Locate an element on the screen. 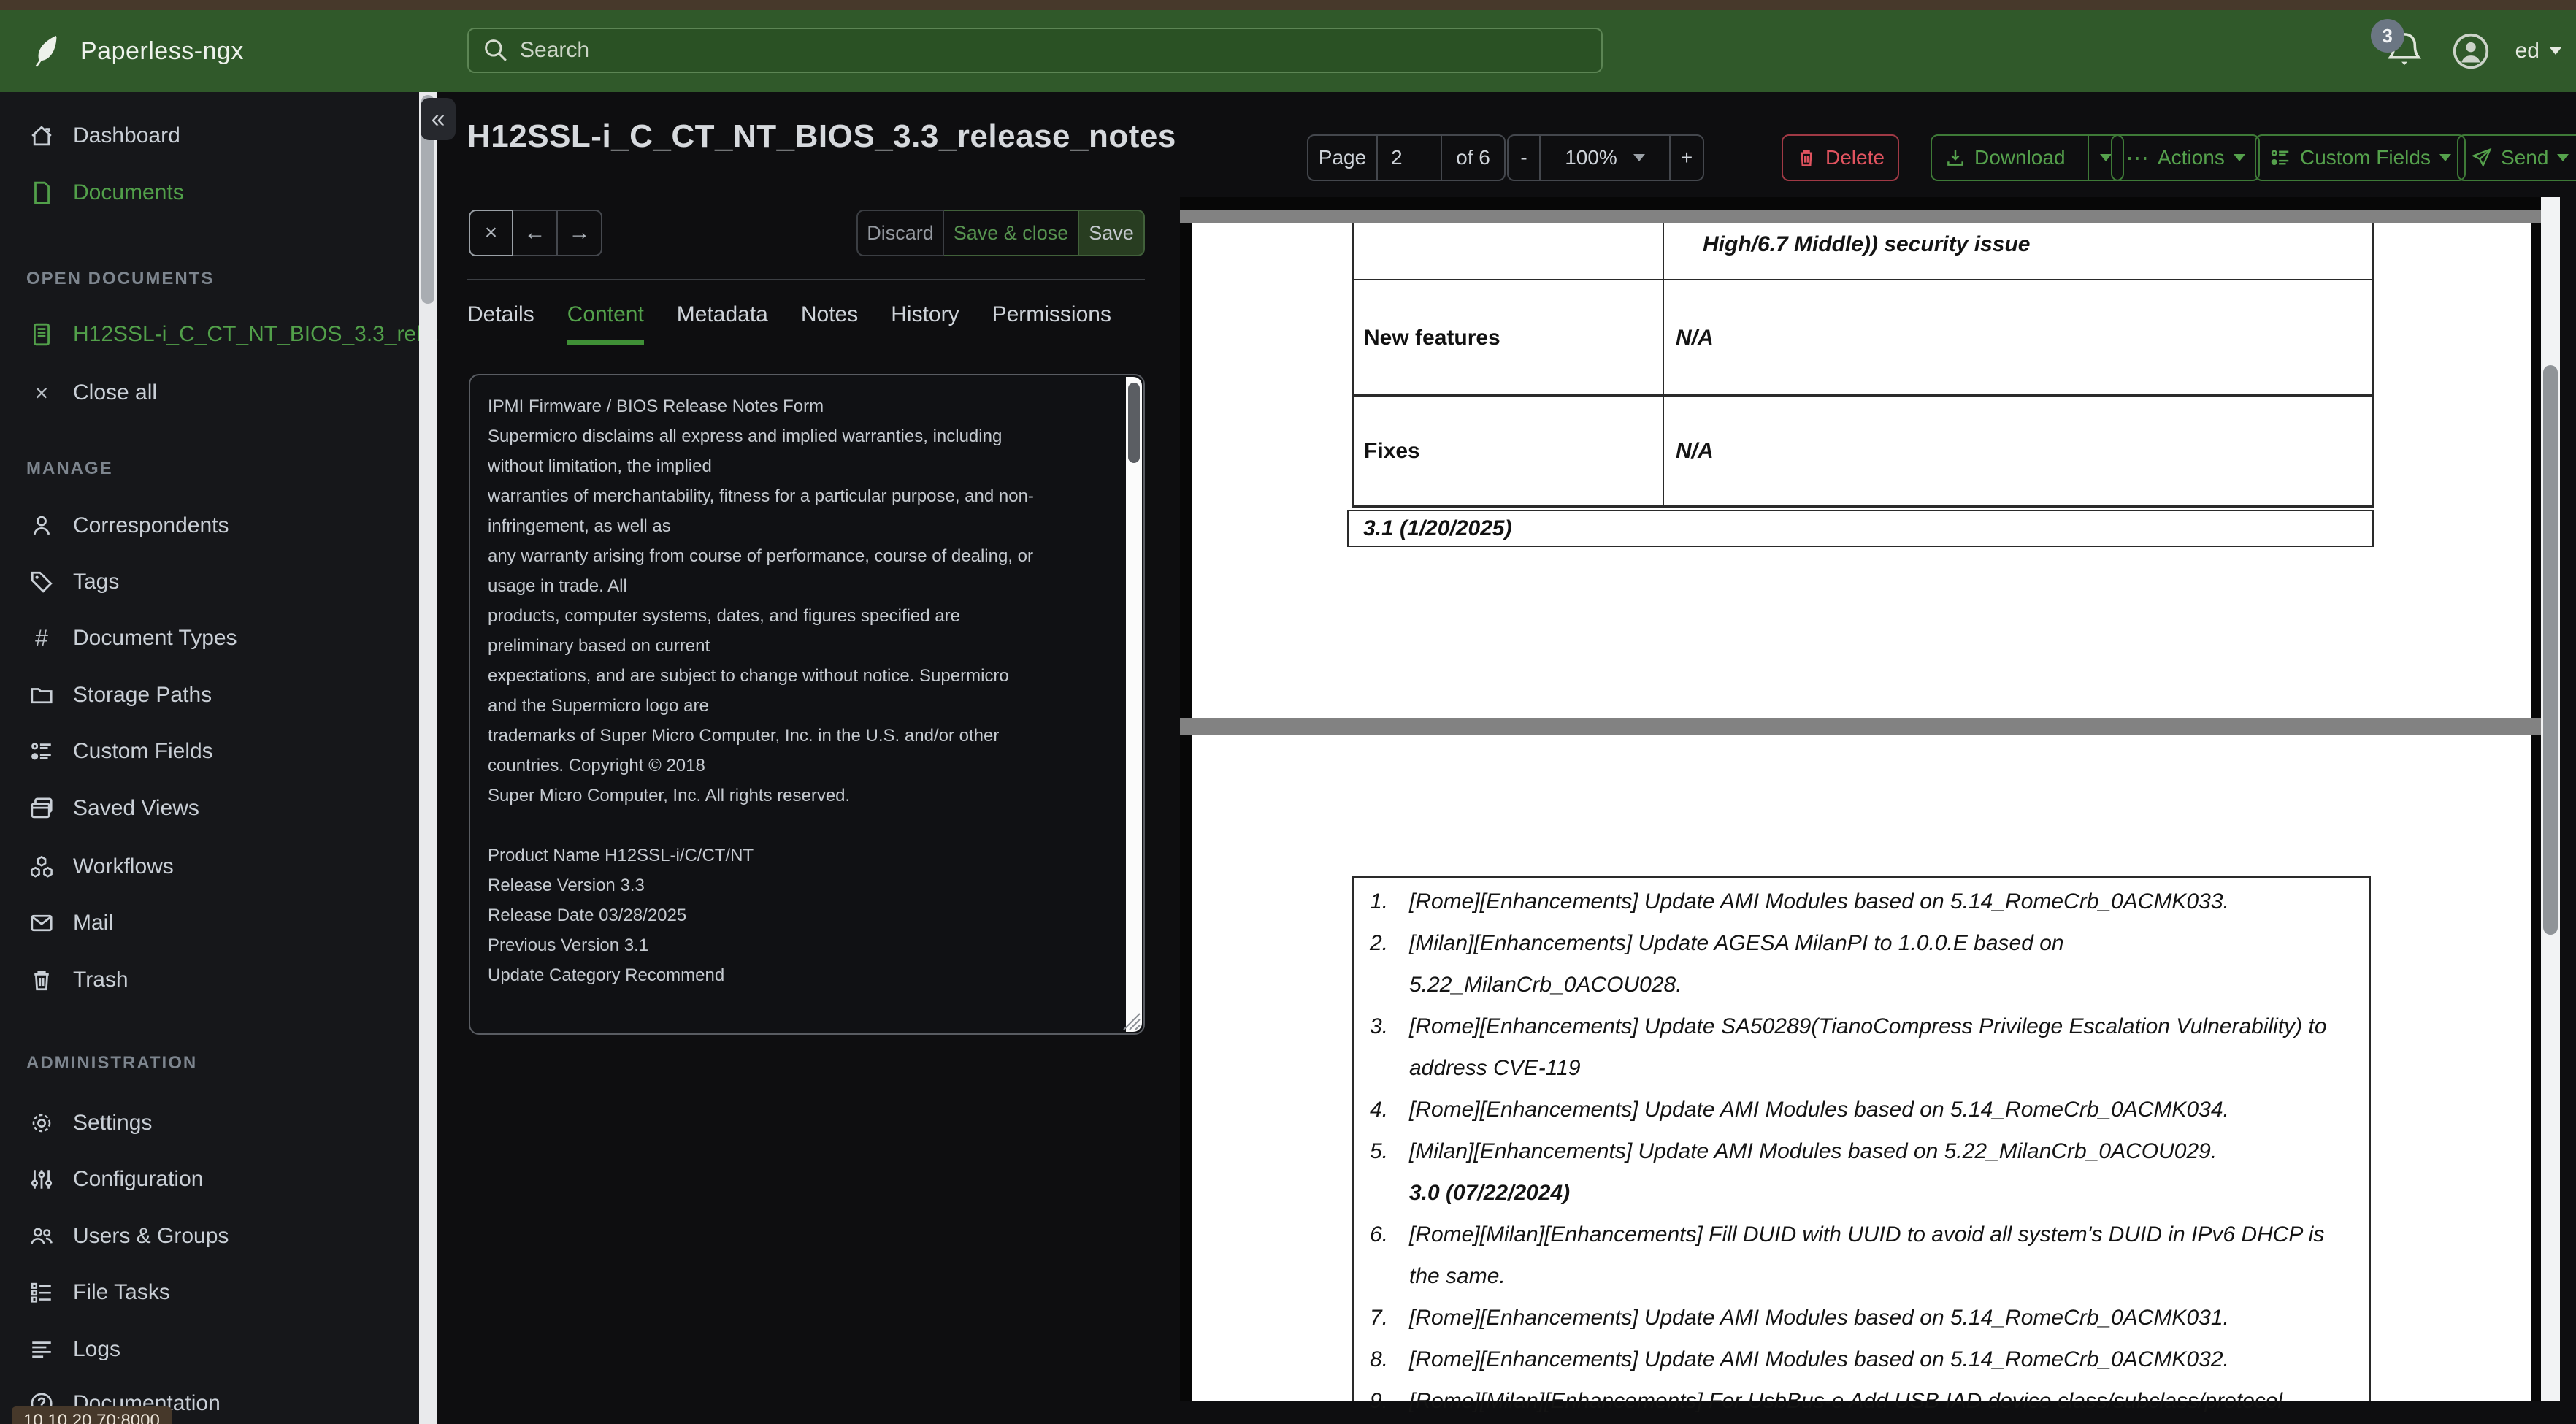  page-navigation-group: Page of 6 is located at coordinates (1406, 158).